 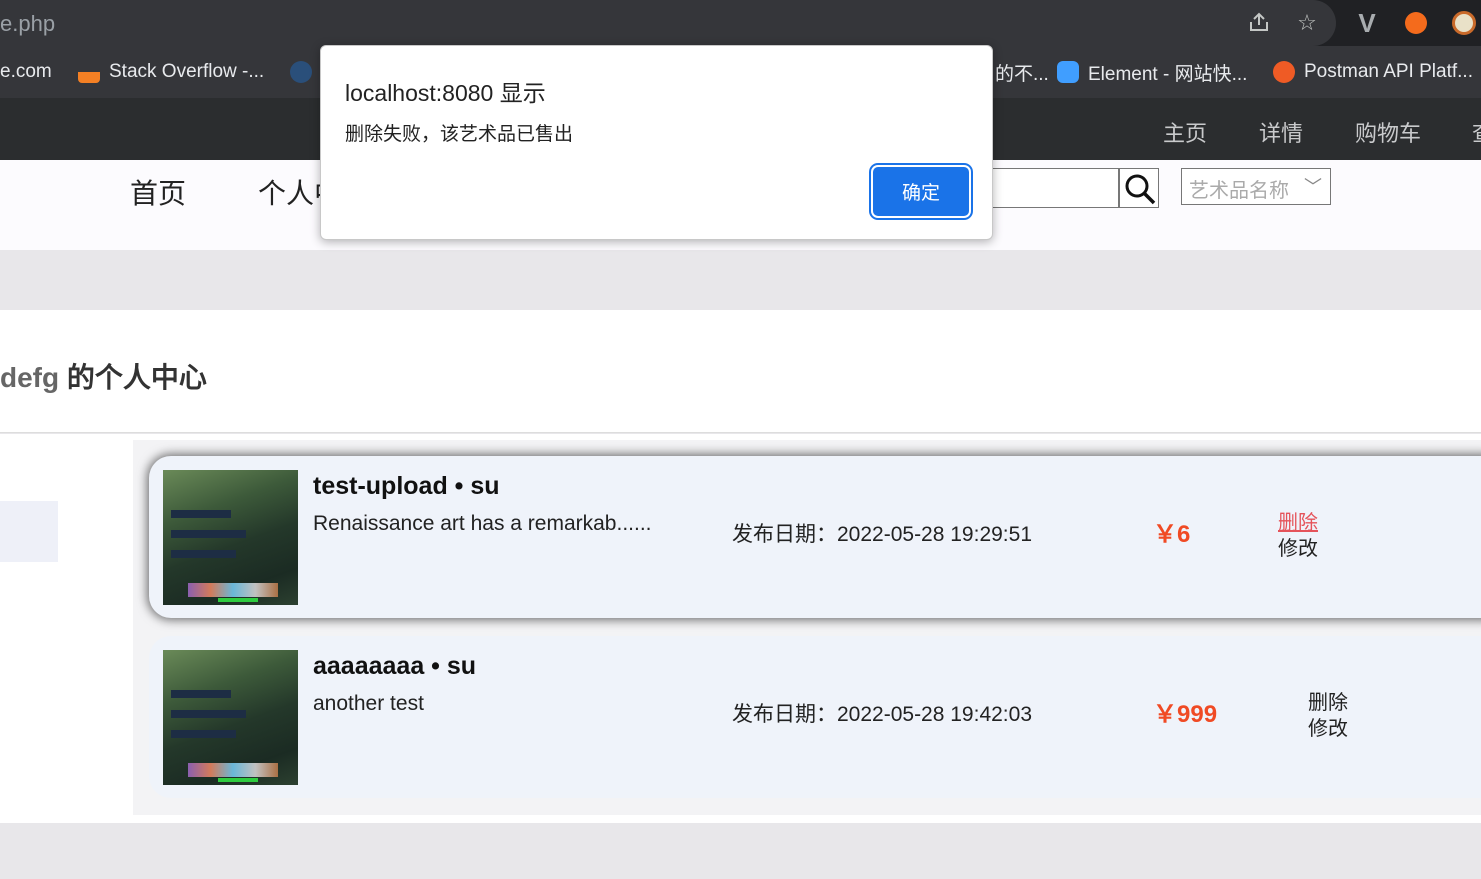 I want to click on address-text: e.php, so click(x=27, y=24).